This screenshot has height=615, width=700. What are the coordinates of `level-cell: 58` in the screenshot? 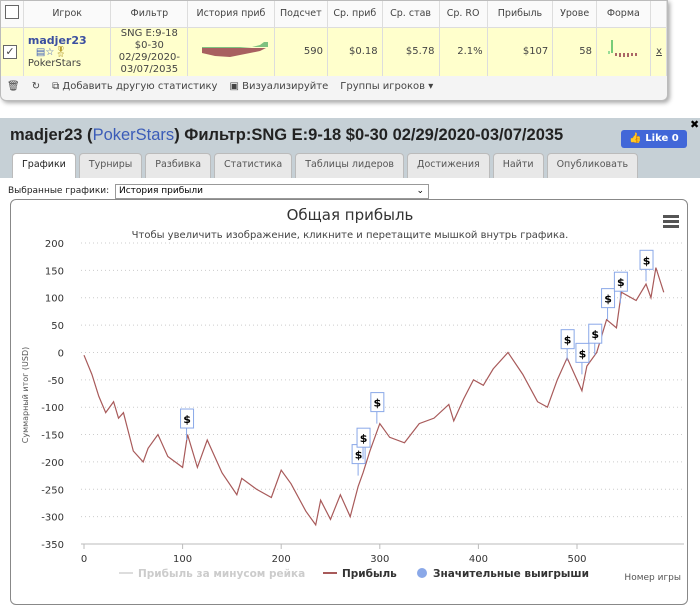 It's located at (575, 51).